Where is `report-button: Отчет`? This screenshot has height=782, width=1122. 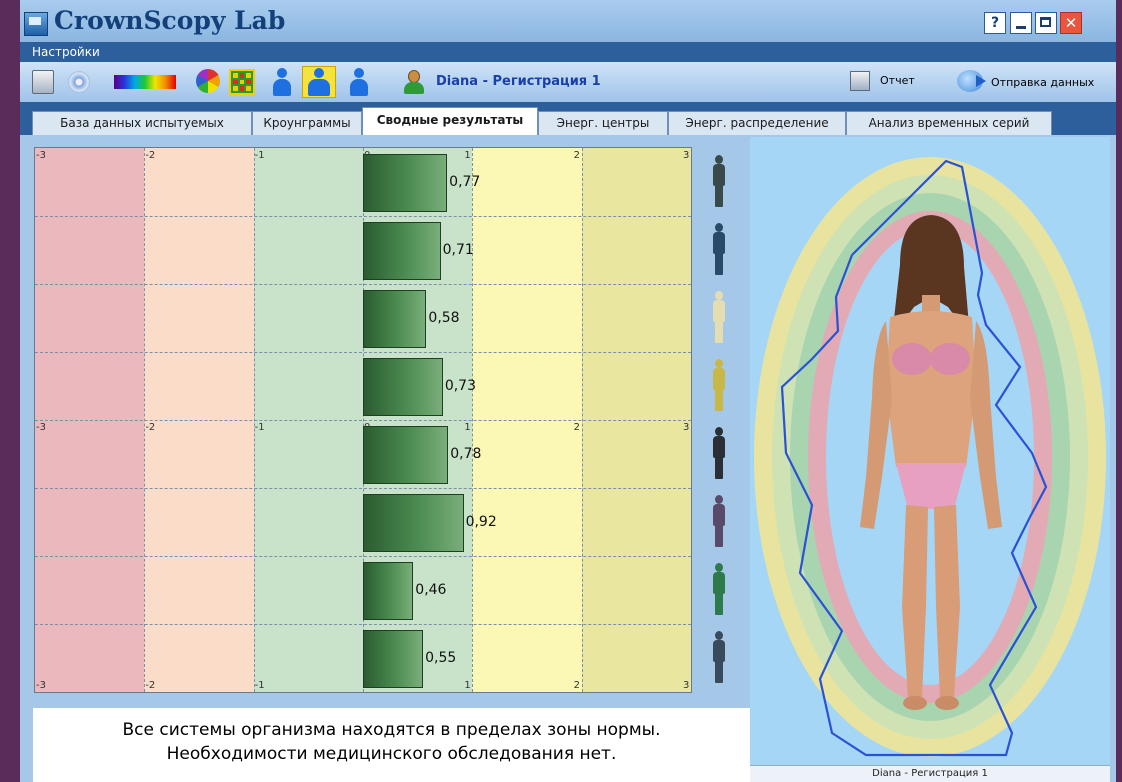
report-button: Отчет is located at coordinates (888, 82).